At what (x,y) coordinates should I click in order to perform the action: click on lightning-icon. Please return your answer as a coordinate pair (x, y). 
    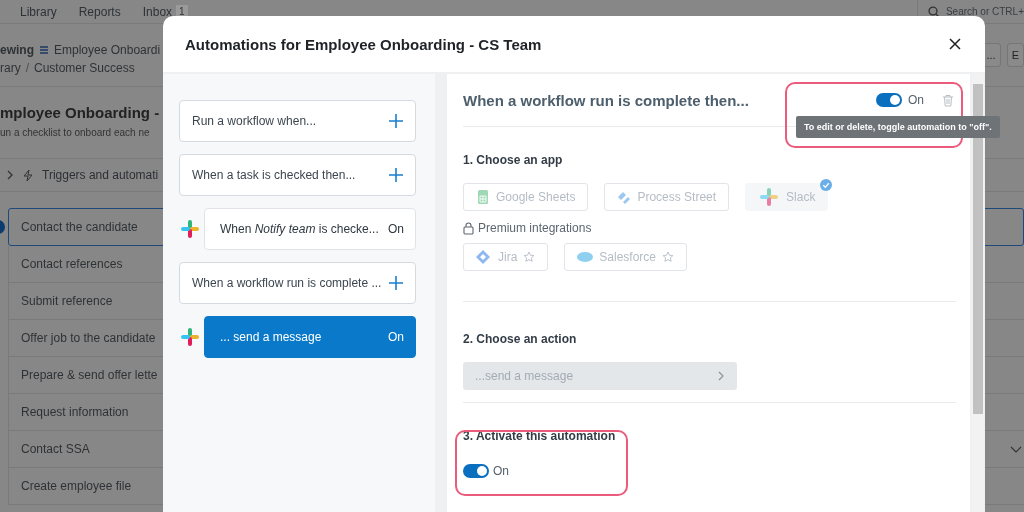
    Looking at the image, I should click on (28, 175).